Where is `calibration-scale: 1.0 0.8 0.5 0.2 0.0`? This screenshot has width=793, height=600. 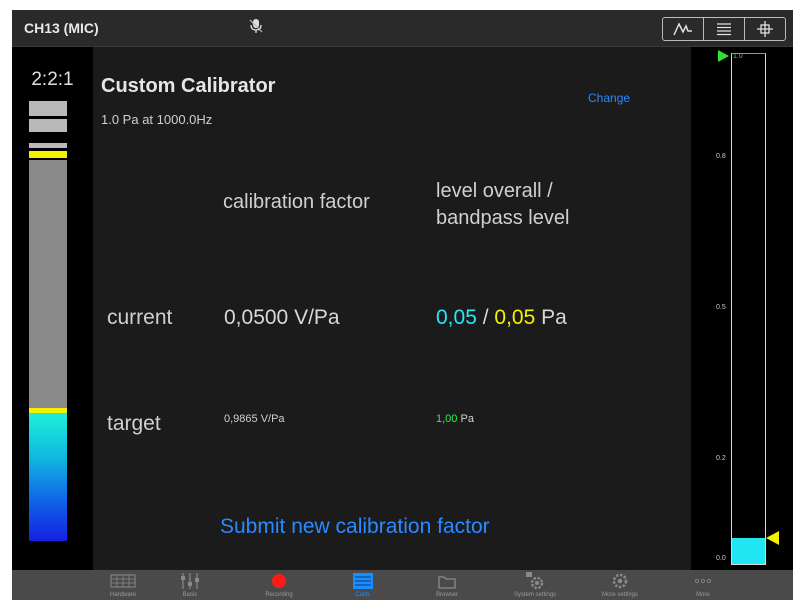 calibration-scale: 1.0 0.8 0.5 0.2 0.0 is located at coordinates (742, 308).